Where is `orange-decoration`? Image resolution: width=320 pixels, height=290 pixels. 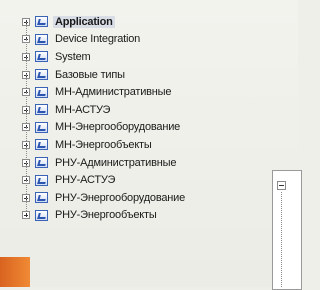 orange-decoration is located at coordinates (15, 272).